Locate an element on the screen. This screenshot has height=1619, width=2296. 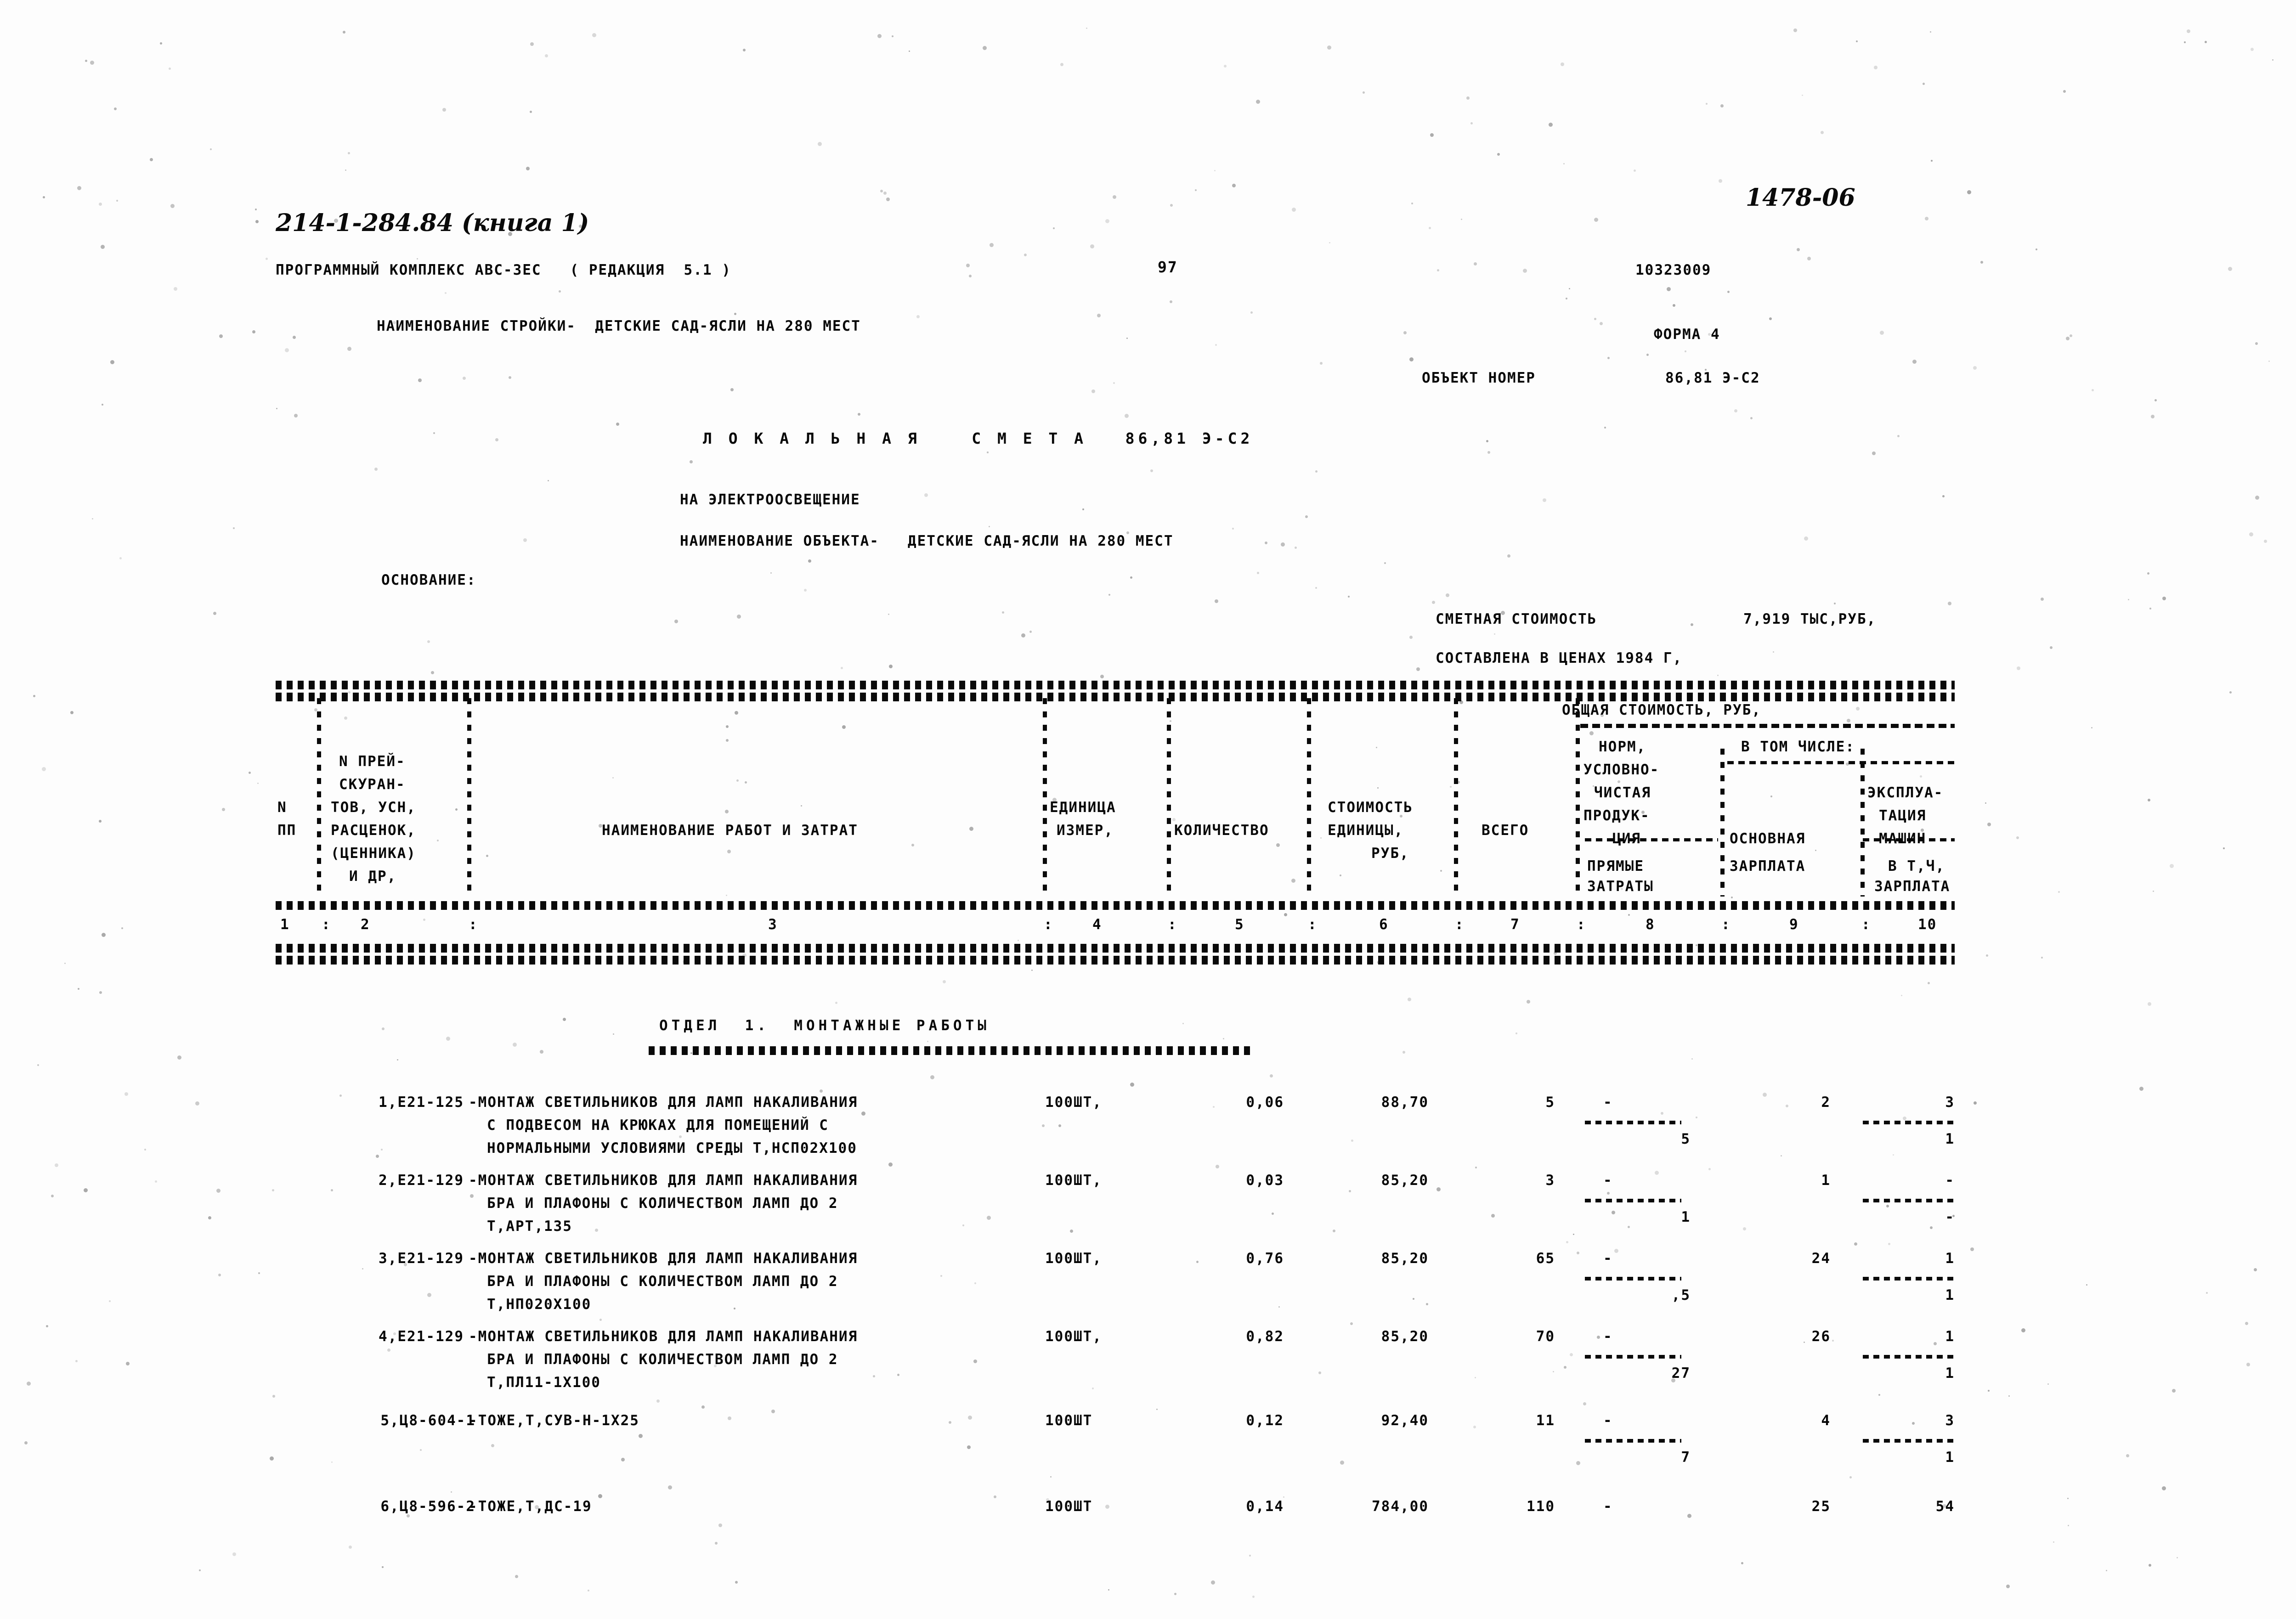
row-code: 2,Е21-129 is located at coordinates (421, 1181).